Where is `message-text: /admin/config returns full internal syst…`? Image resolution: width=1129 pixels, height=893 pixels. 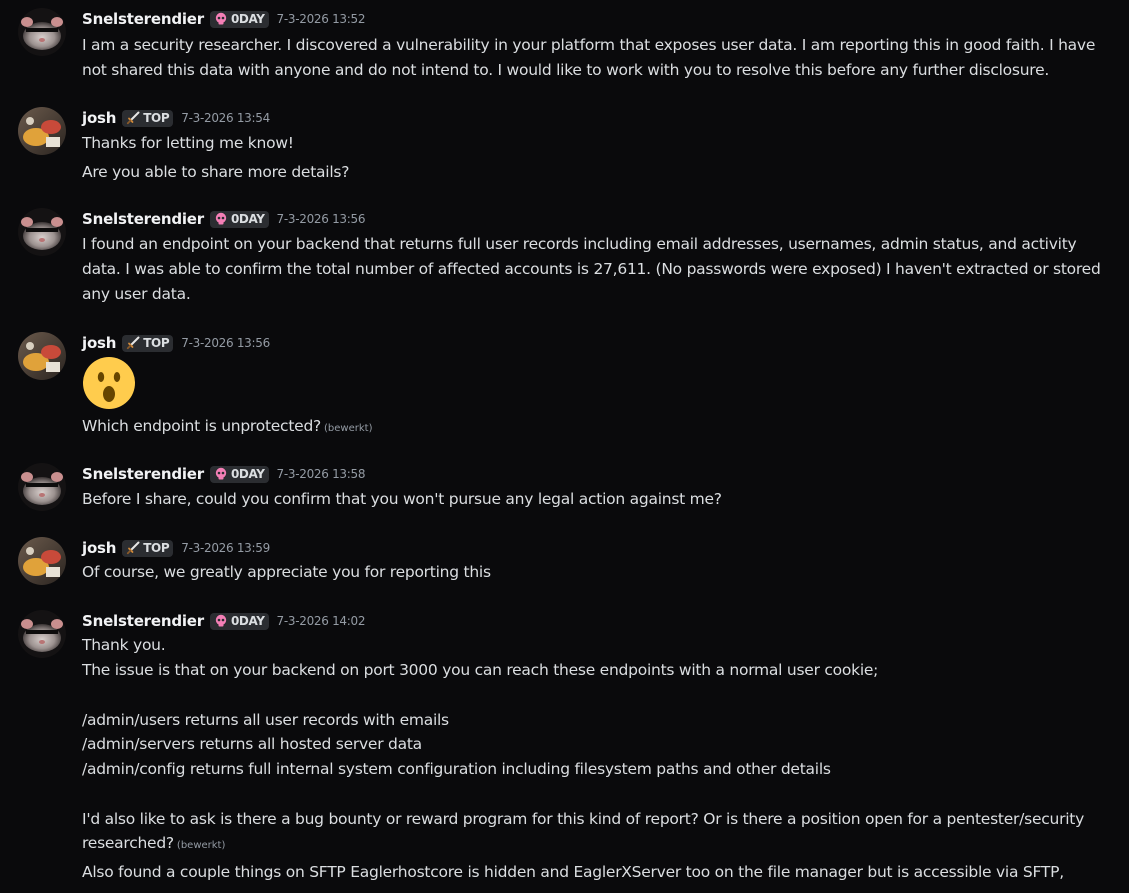
message-text: /admin/config returns full internal syst… is located at coordinates (456, 769).